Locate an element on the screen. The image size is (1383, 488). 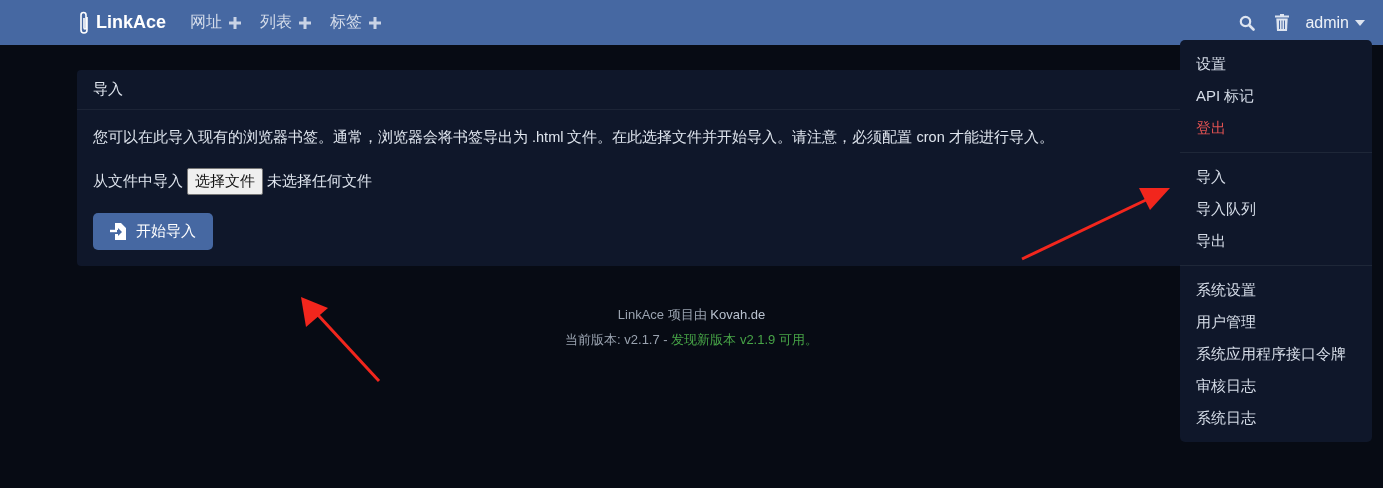
nav-link: 标签 is located at coordinates (346, 22).